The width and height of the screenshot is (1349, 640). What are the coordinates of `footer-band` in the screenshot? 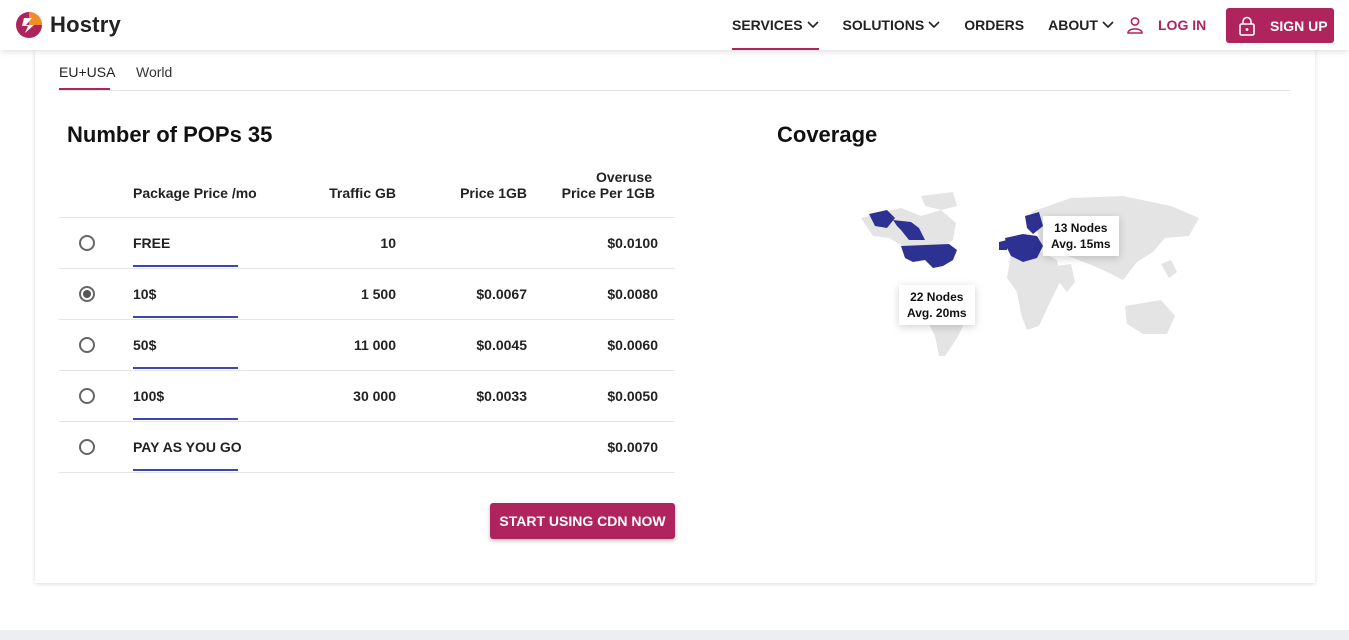 It's located at (674, 635).